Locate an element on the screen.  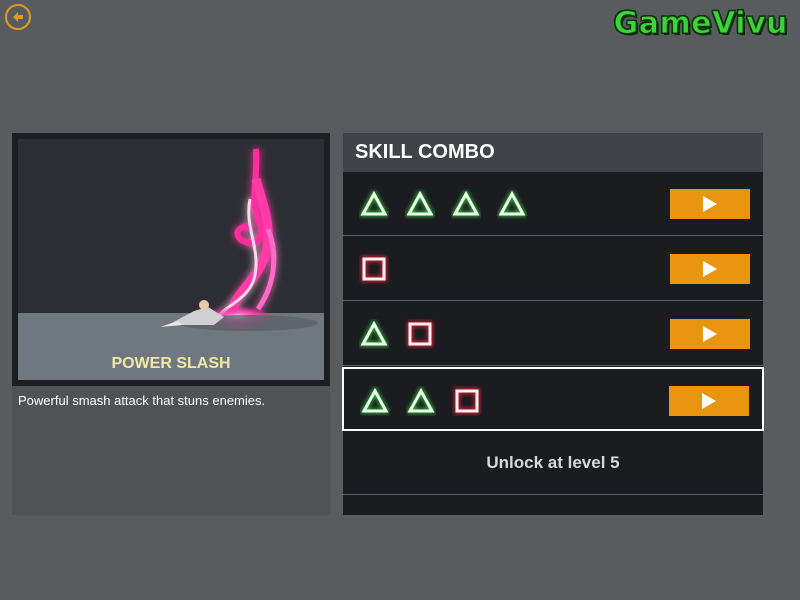
power-slash-effect is located at coordinates (239, 239).